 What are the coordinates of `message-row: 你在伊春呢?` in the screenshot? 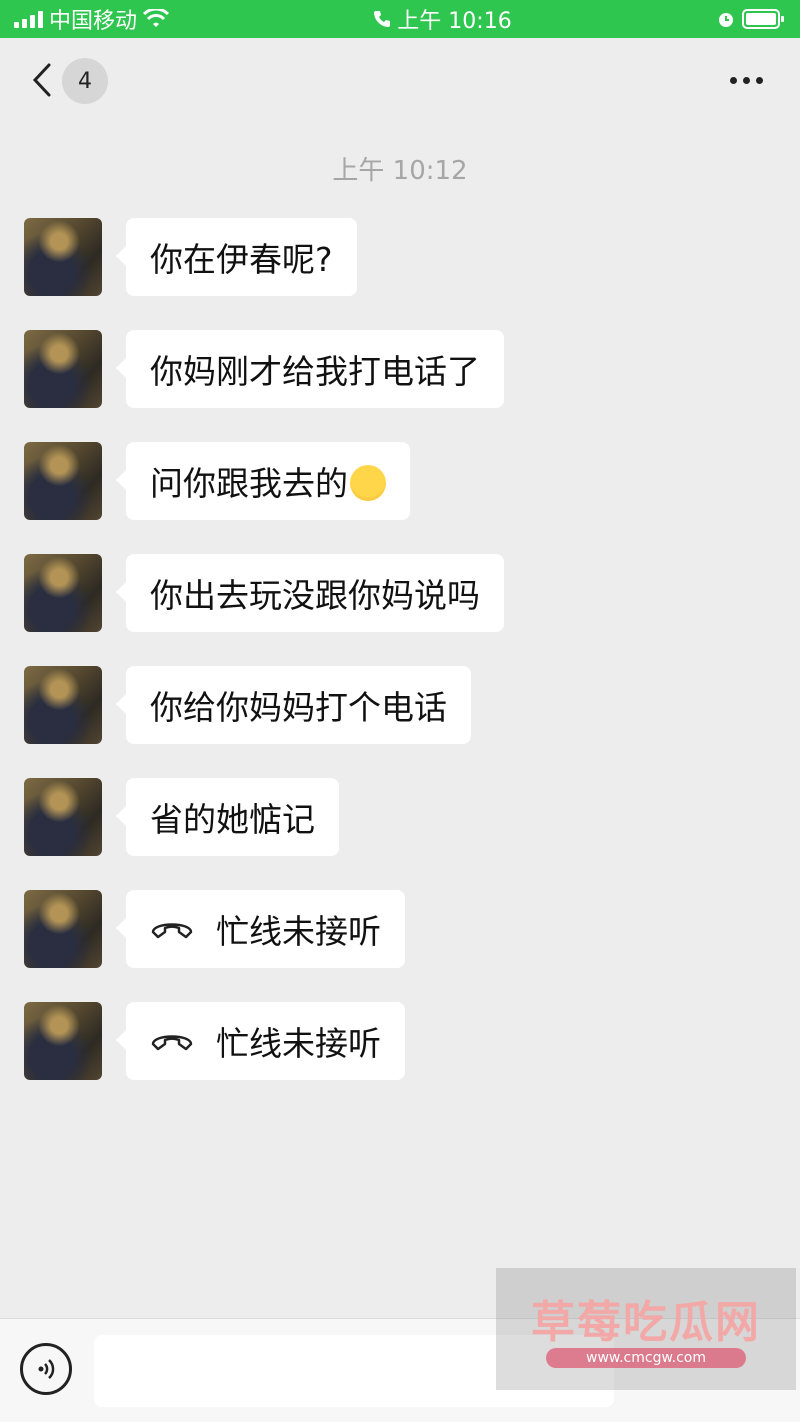 It's located at (190, 258).